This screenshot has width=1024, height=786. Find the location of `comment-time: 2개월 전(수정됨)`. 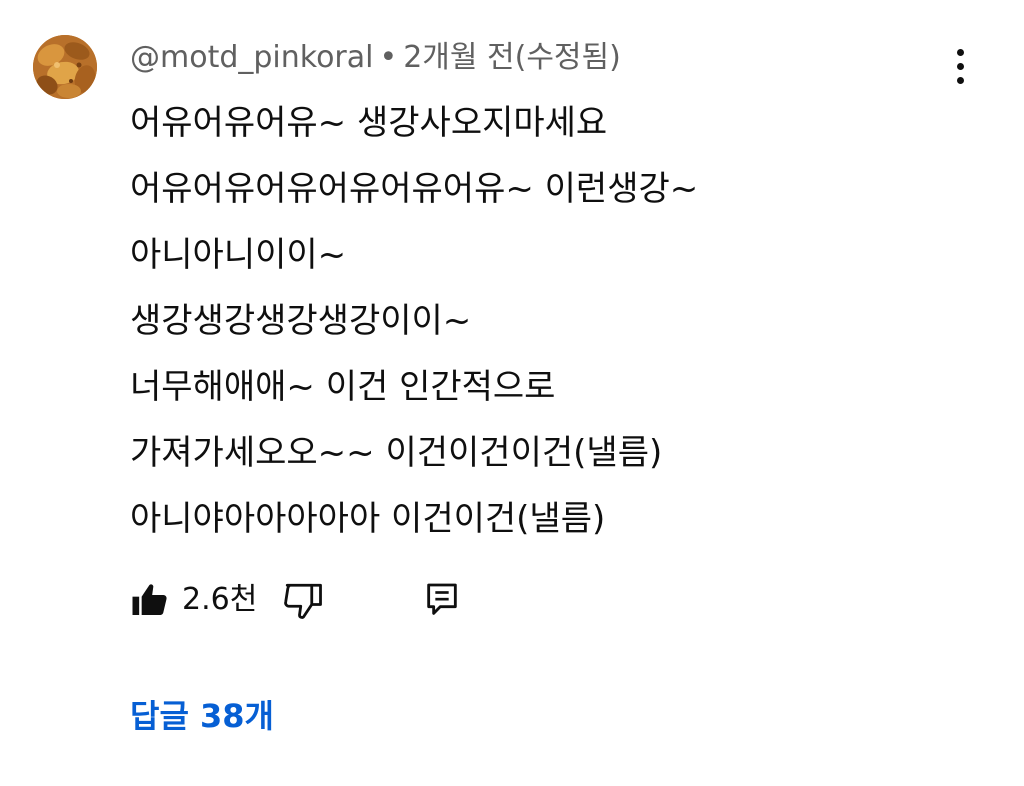

comment-time: 2개월 전(수정됨) is located at coordinates (512, 57).